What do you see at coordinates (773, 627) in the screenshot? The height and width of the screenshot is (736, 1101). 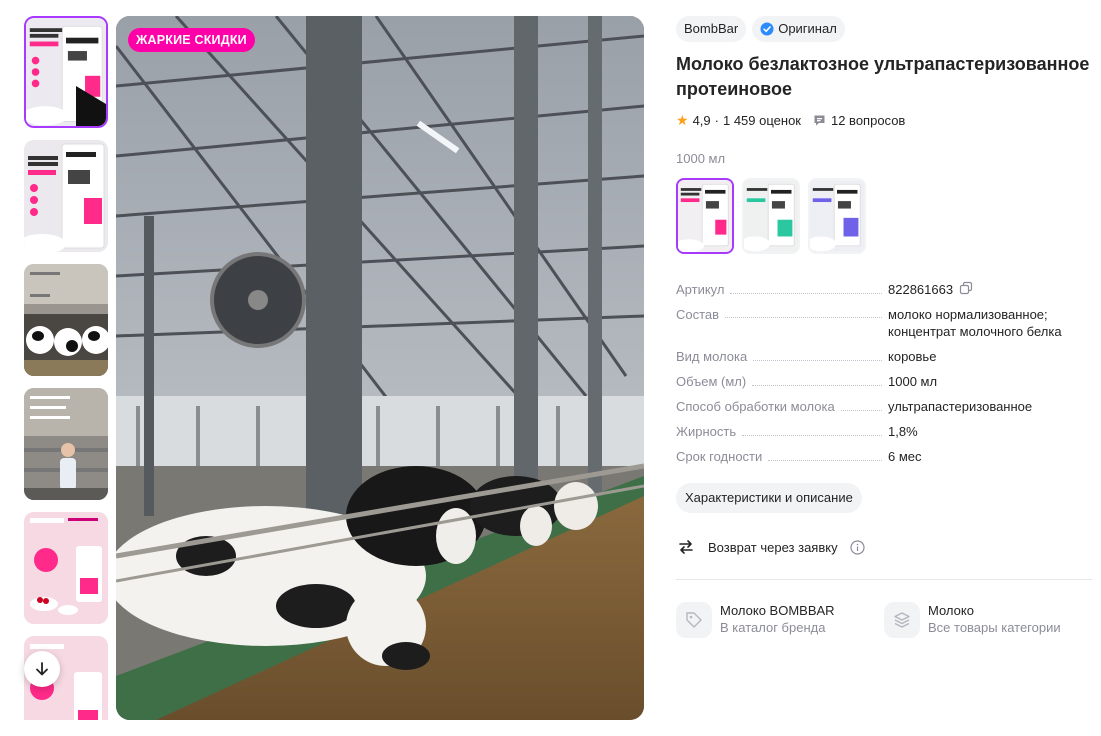 I see `brand-link-subtitle: В каталог бренда` at bounding box center [773, 627].